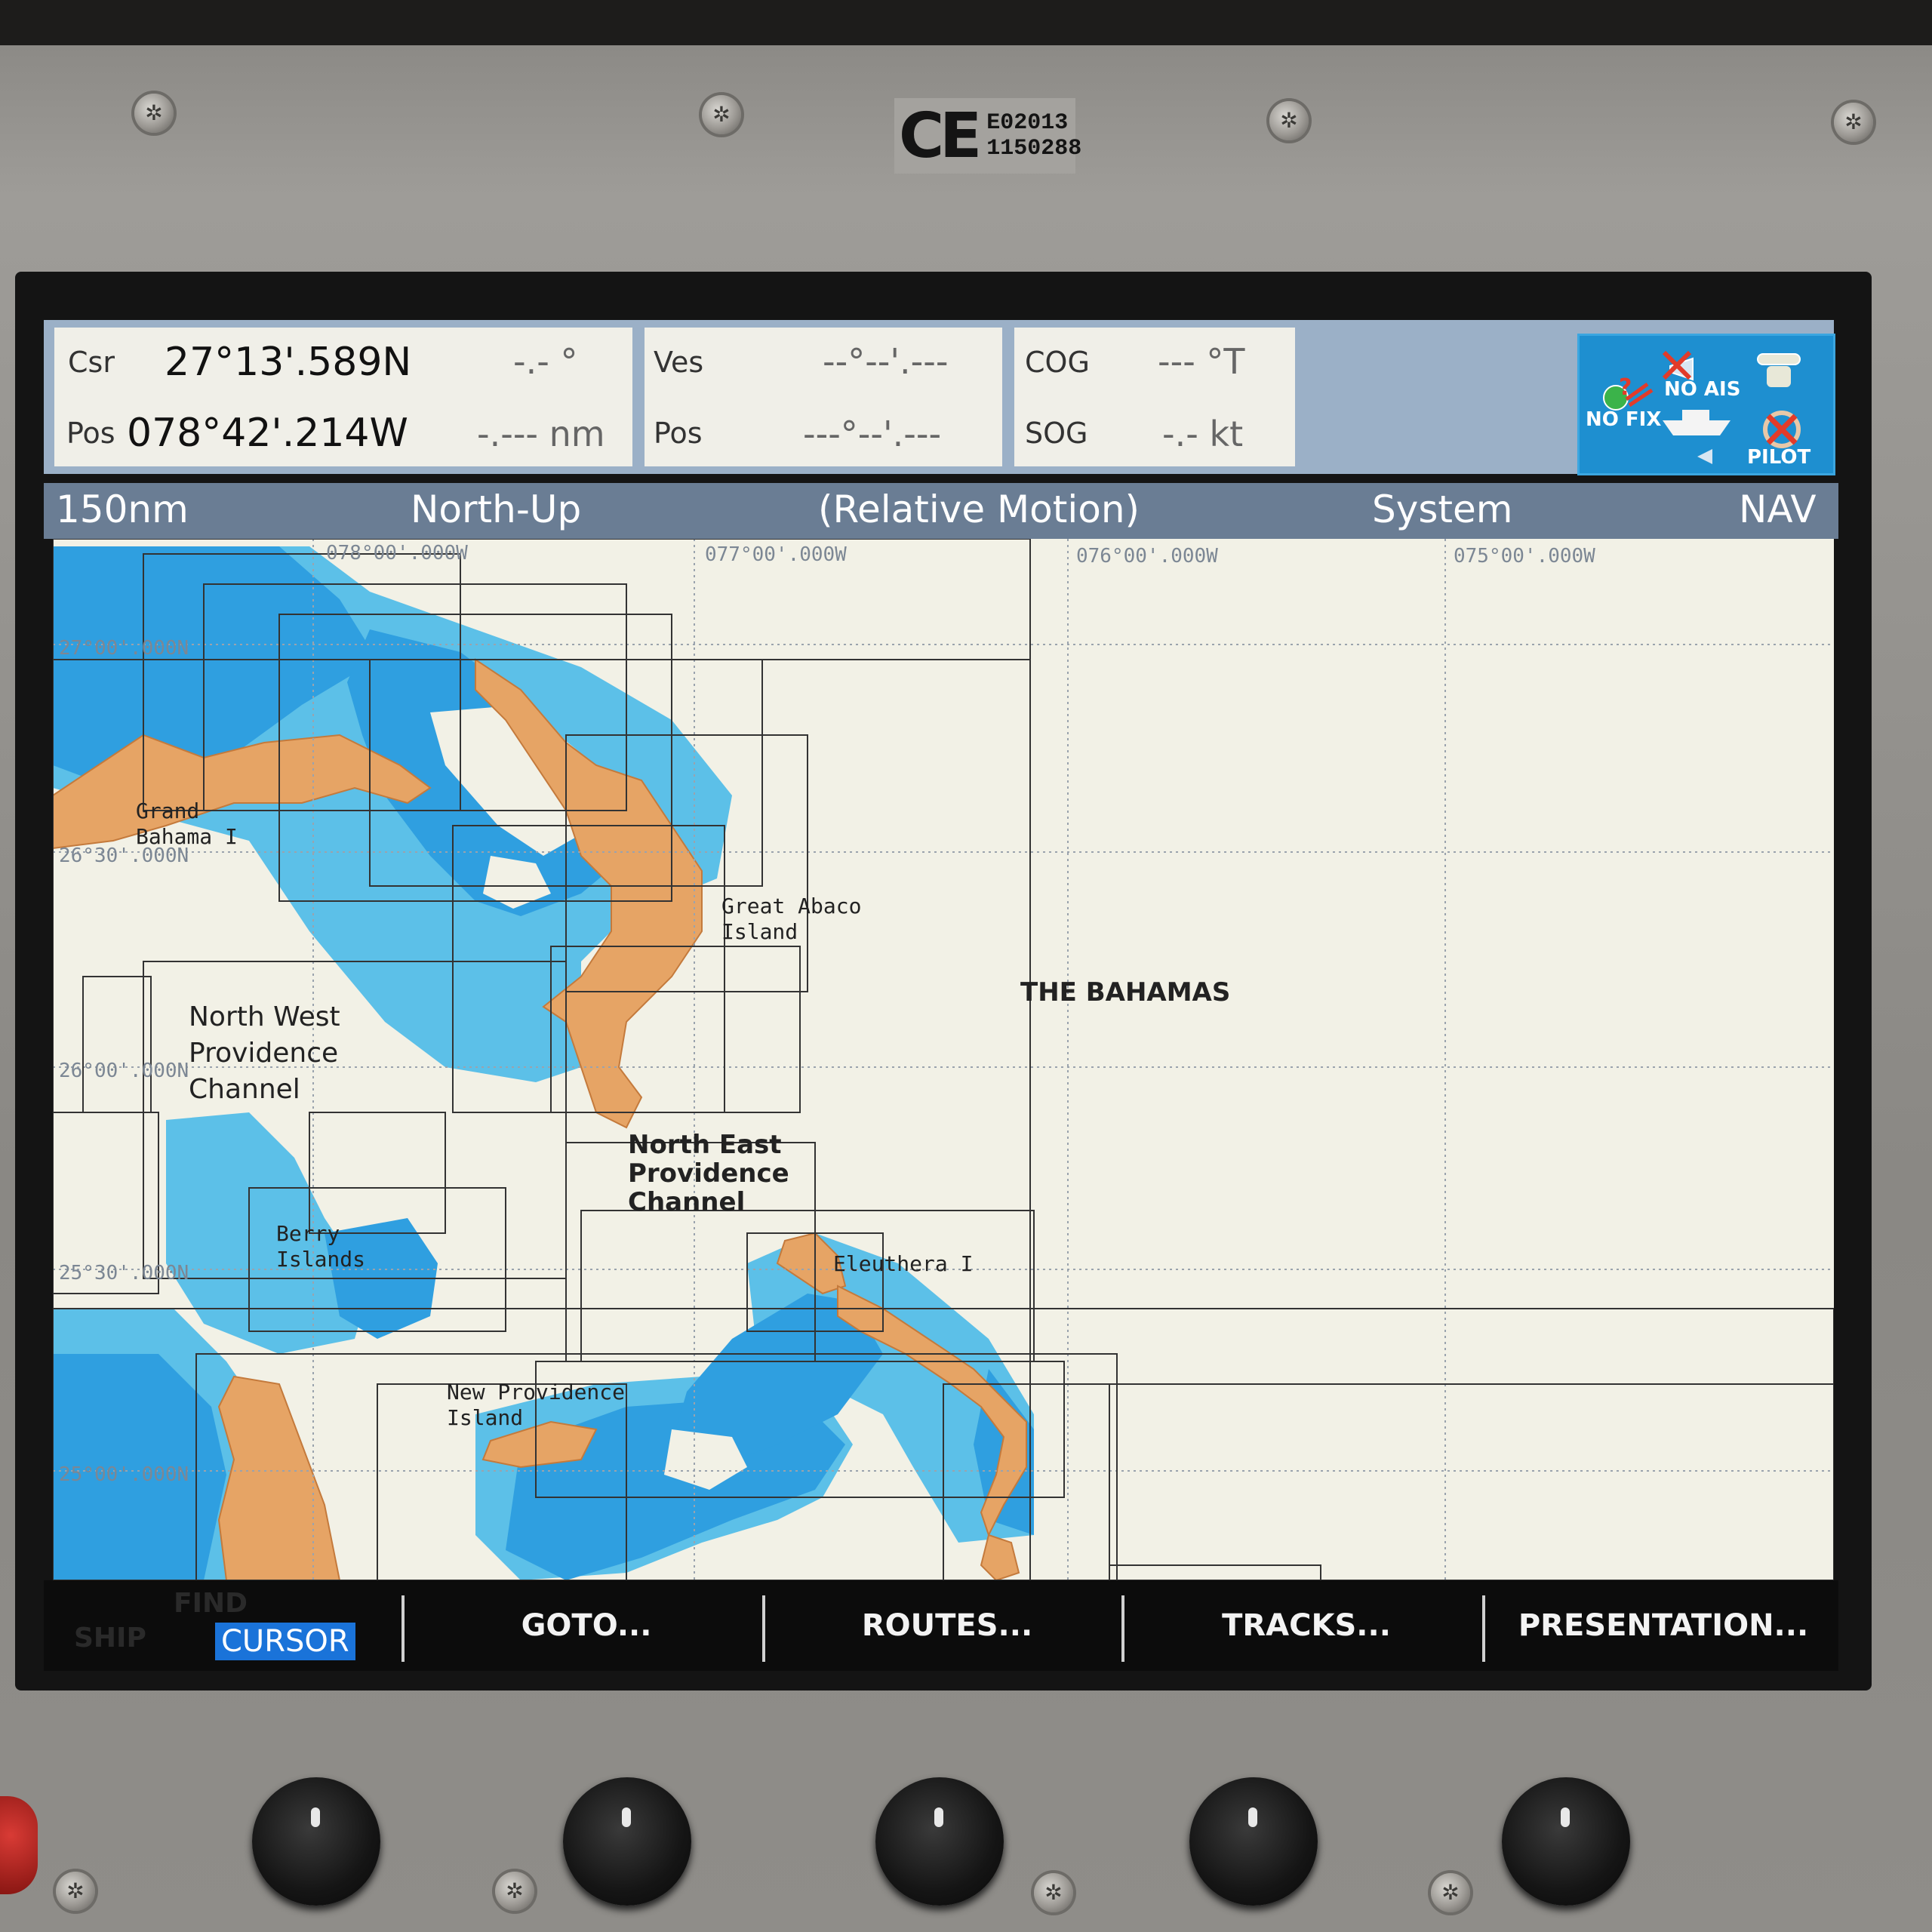 The image size is (1932, 1932). Describe the element at coordinates (496, 509) in the screenshot. I see `orientation-mode: North-Up` at that location.